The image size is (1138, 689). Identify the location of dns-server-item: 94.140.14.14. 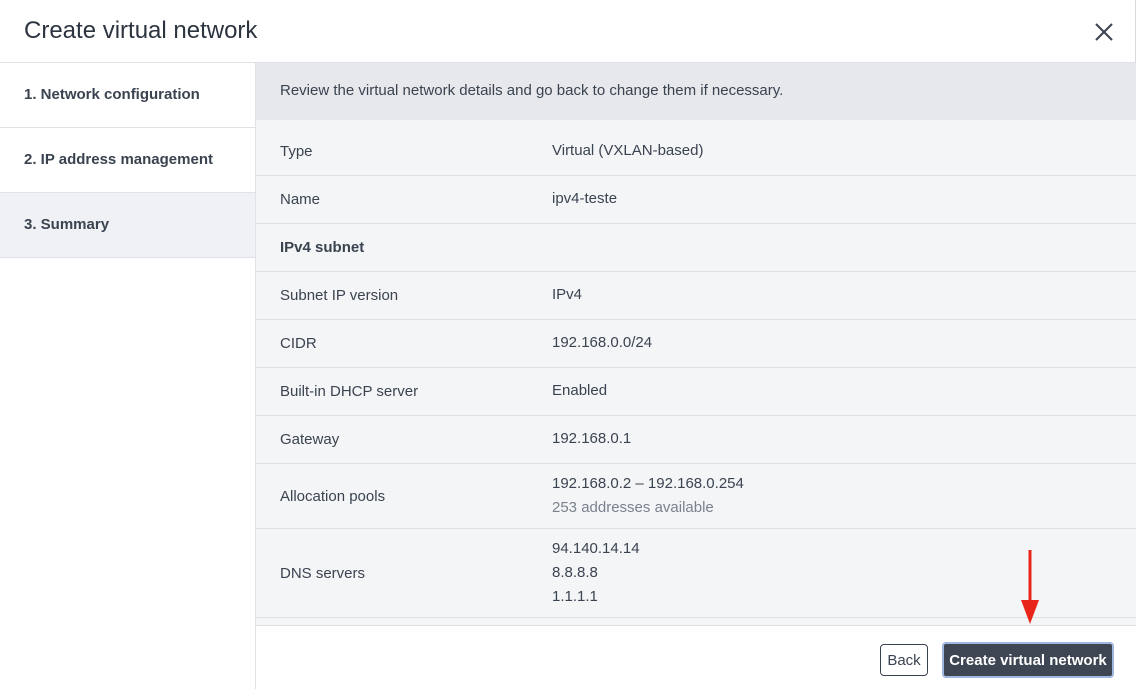
(596, 548).